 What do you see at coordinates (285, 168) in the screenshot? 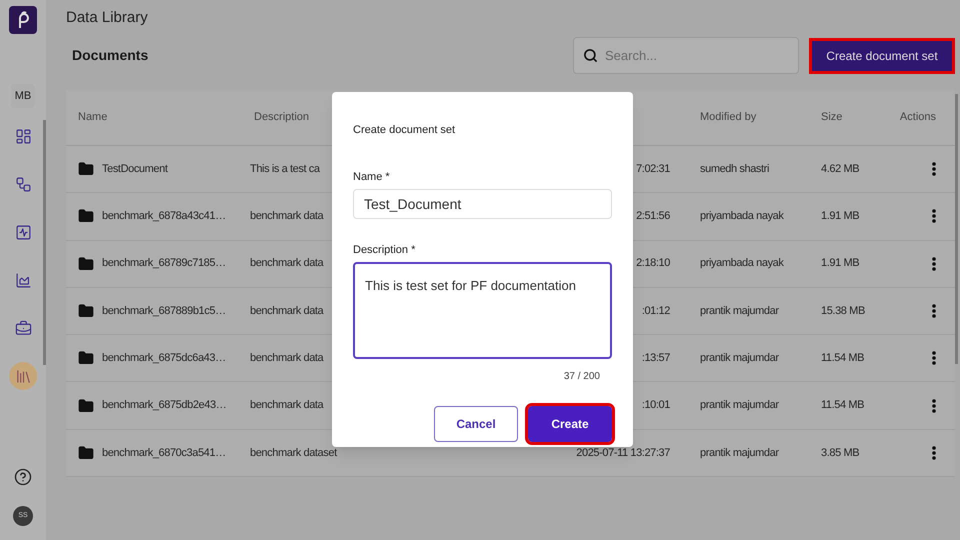
I see `table-cell: This is a test ca` at bounding box center [285, 168].